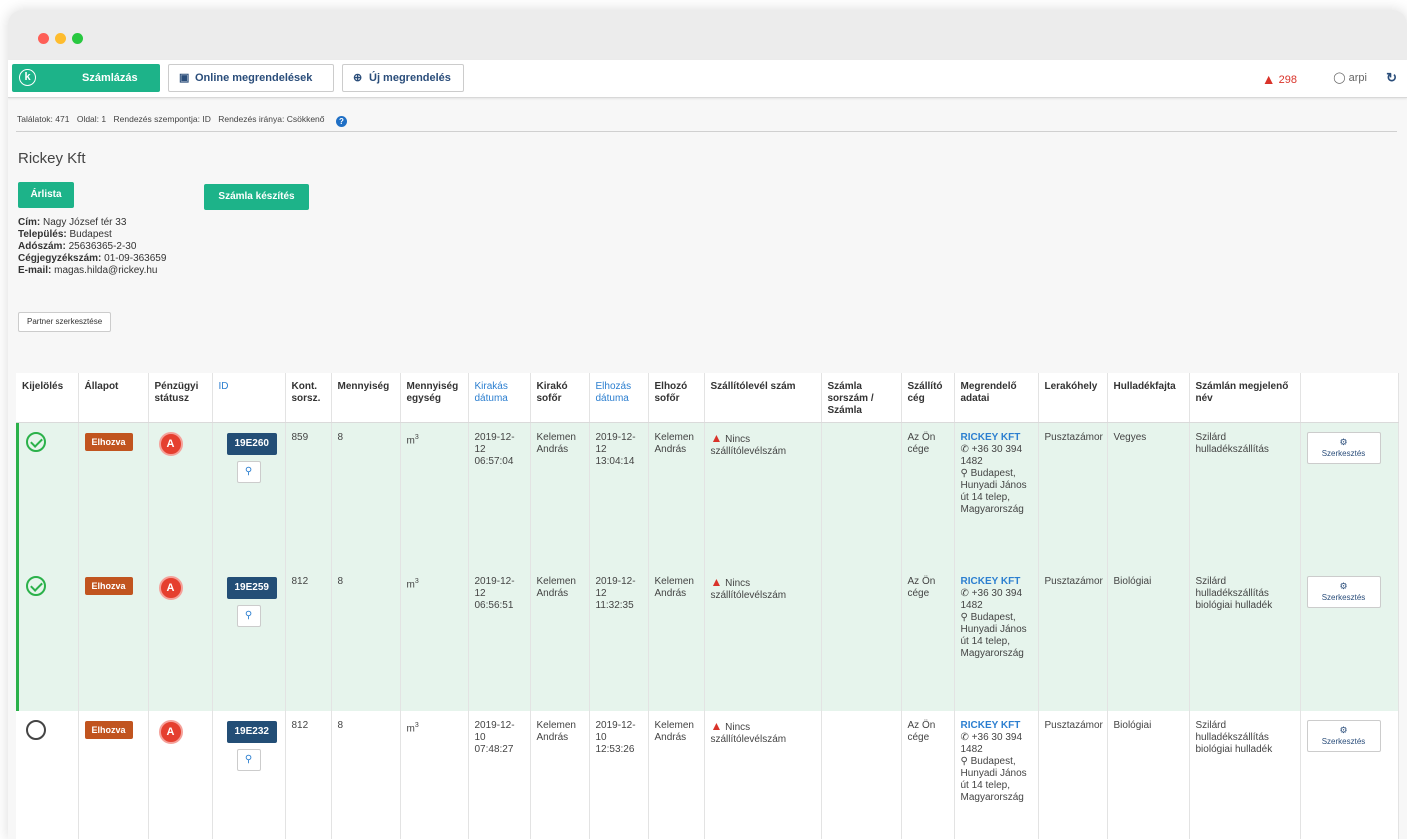 This screenshot has width=1407, height=839. What do you see at coordinates (494, 461) in the screenshot?
I see `unload-time: 06:57:04` at bounding box center [494, 461].